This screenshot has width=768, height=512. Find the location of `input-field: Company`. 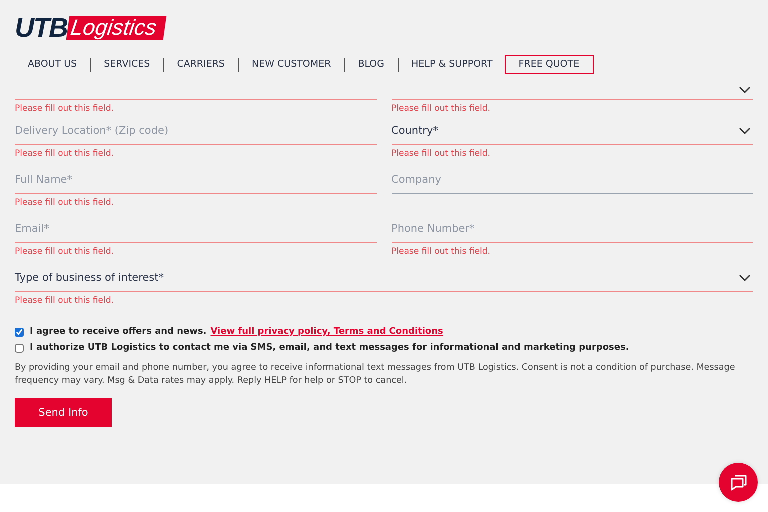

input-field: Company is located at coordinates (572, 180).